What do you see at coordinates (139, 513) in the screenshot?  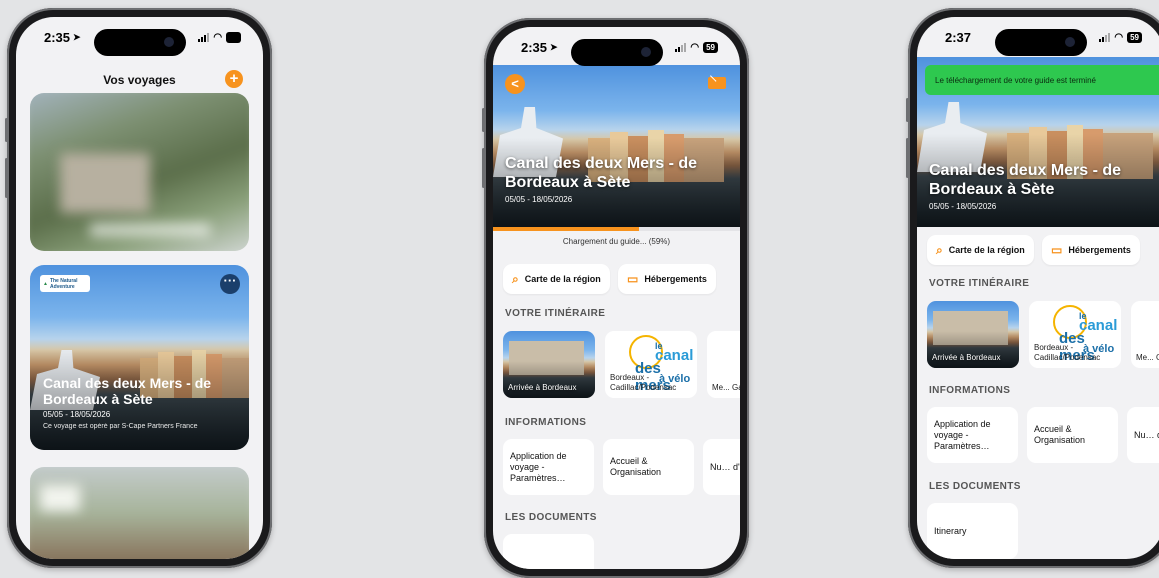 I see `trip-card-blurred-bottom` at bounding box center [139, 513].